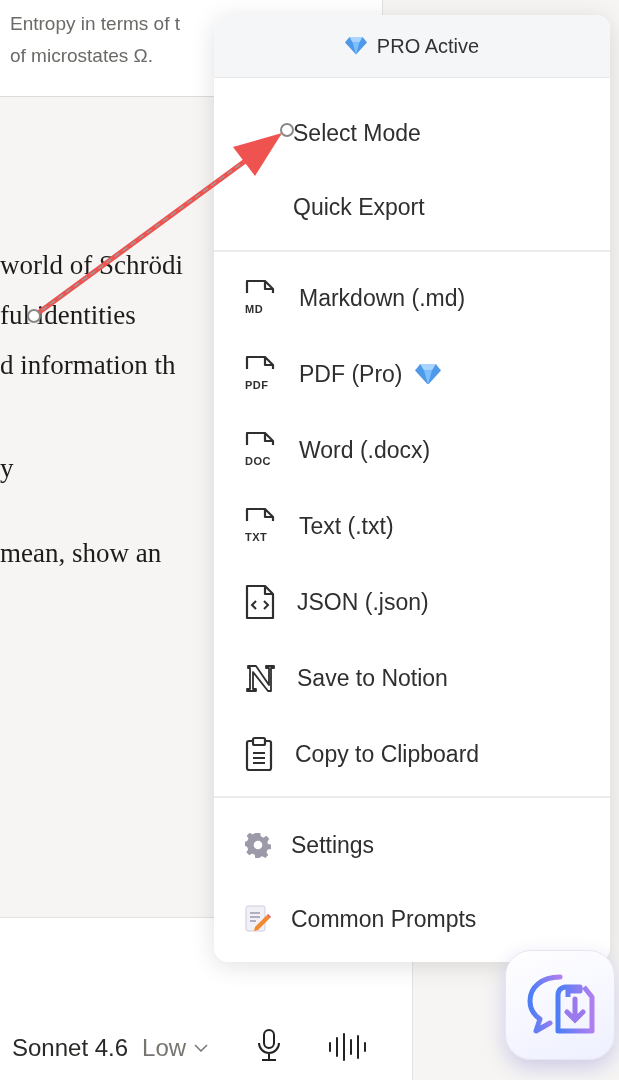 The image size is (619, 1080). I want to click on app-launcher-button, so click(560, 1005).